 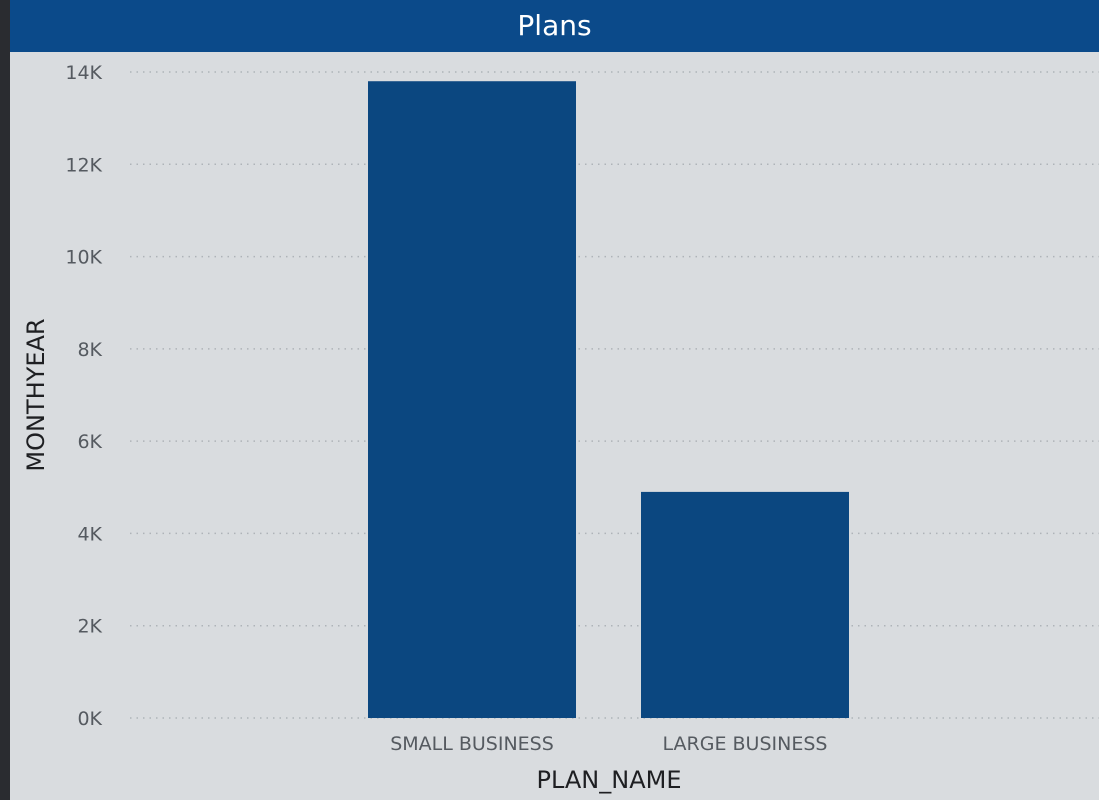 I want to click on y-tick-label: 8K, so click(x=89, y=350).